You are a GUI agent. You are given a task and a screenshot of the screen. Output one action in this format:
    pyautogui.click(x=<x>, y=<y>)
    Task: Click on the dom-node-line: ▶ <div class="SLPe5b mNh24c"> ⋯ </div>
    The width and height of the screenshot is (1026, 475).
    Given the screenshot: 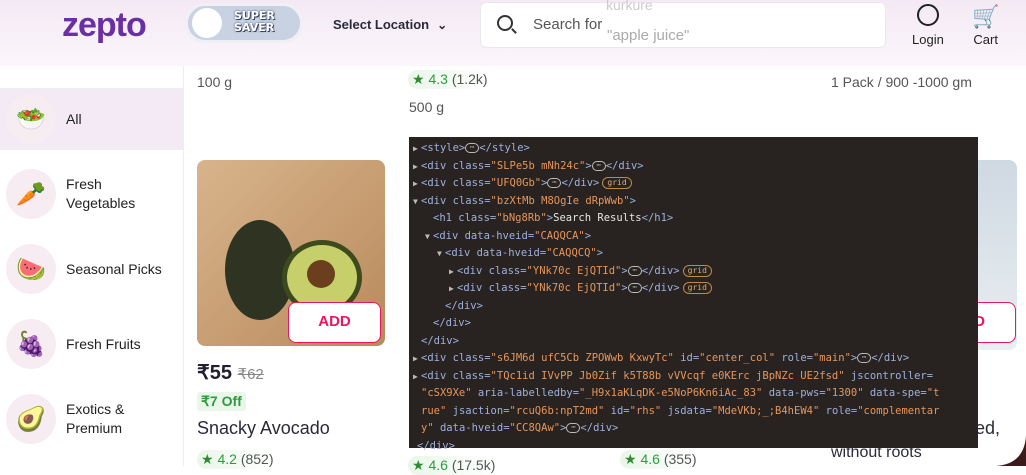 What is the action you would take?
    pyautogui.click(x=693, y=167)
    